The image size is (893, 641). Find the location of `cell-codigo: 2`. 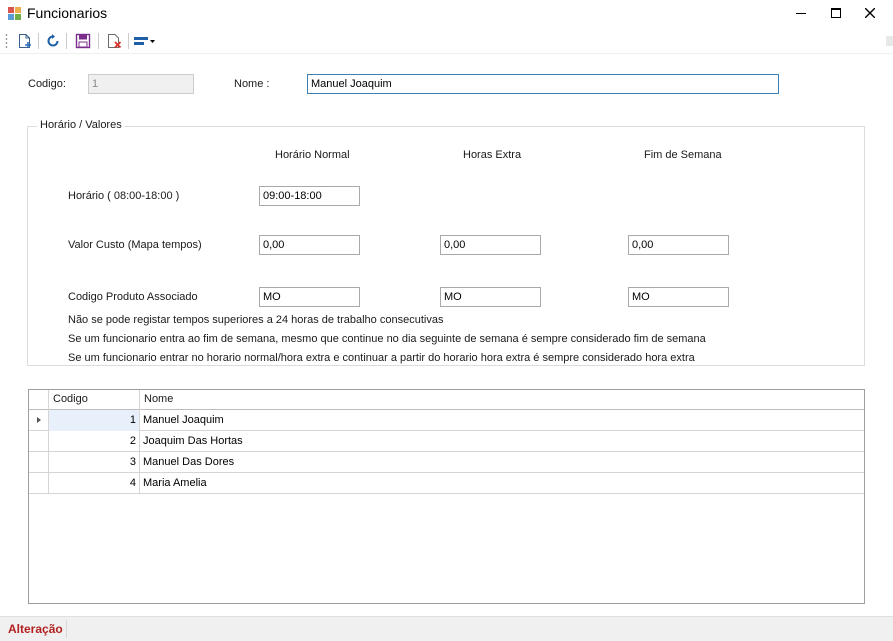

cell-codigo: 2 is located at coordinates (94, 441).